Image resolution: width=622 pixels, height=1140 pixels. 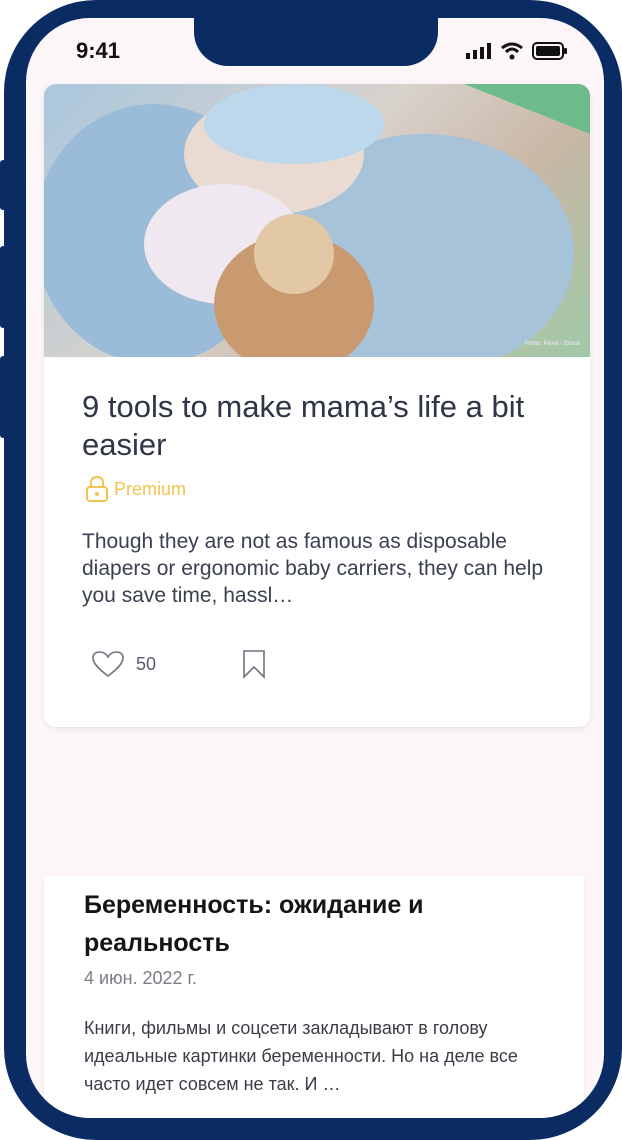 What do you see at coordinates (98, 50) in the screenshot?
I see `status-time: 9:41` at bounding box center [98, 50].